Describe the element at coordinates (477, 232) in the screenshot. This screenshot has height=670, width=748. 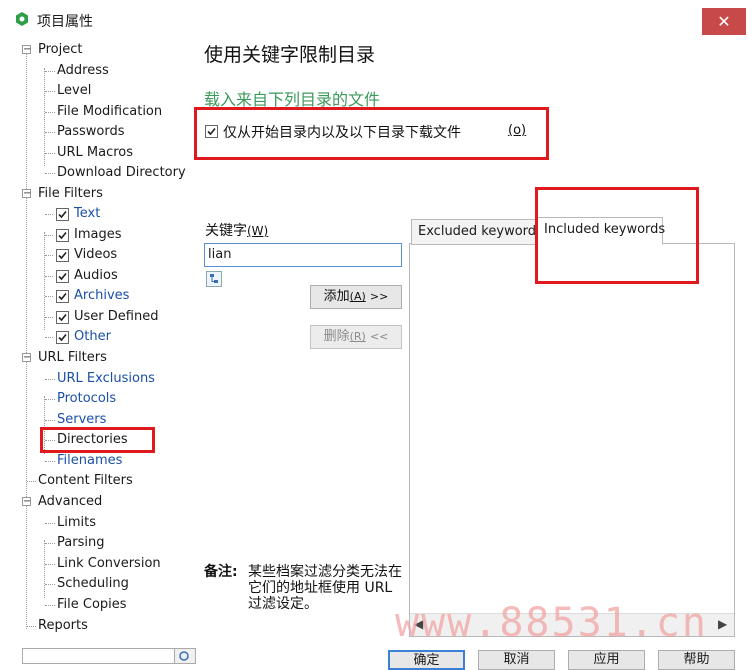
I see `tab-excluded-keywords: Excluded keywords` at that location.